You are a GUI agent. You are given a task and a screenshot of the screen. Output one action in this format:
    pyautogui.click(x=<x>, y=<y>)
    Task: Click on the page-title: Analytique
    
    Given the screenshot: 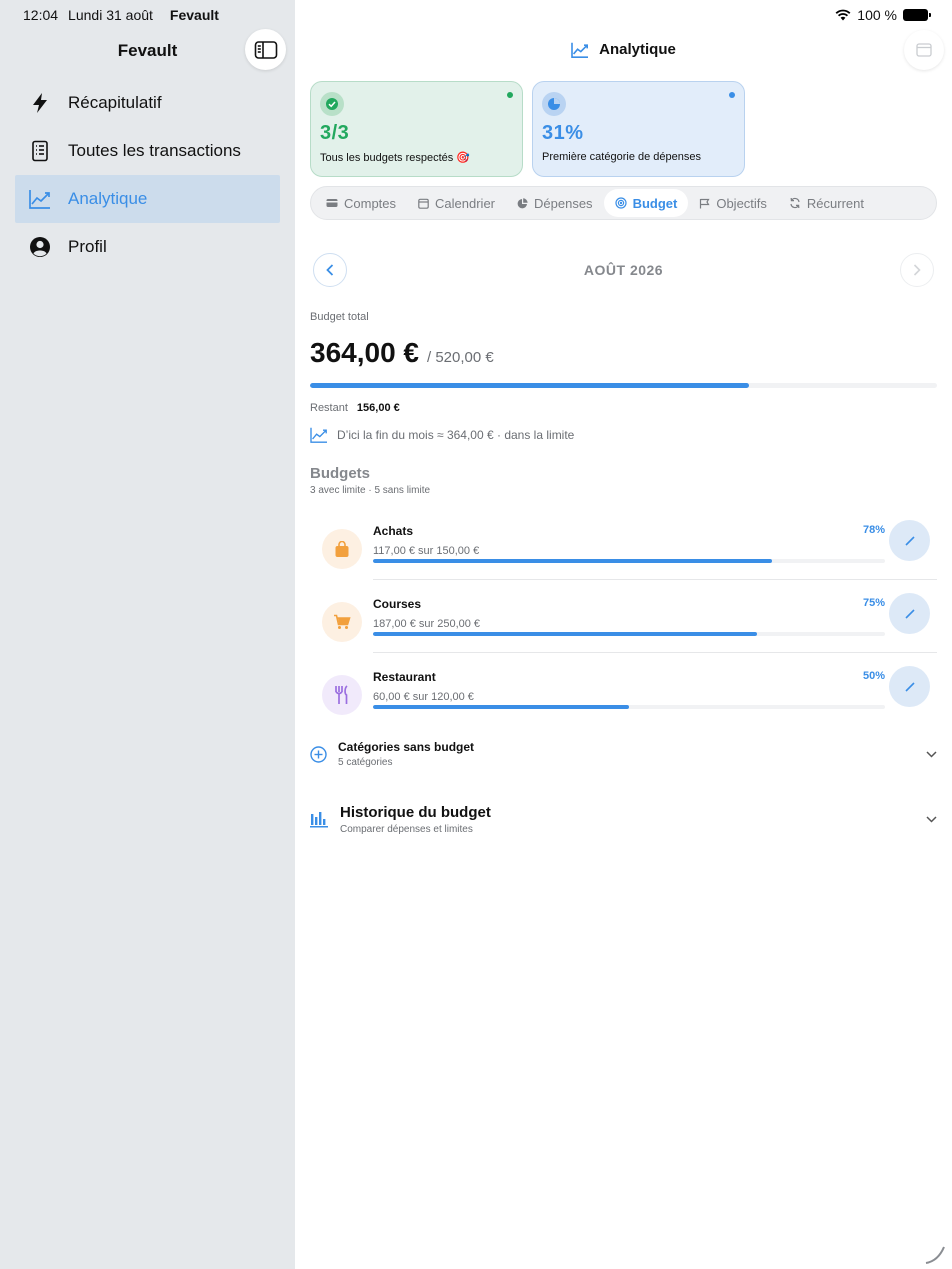 What is the action you would take?
    pyautogui.click(x=623, y=49)
    